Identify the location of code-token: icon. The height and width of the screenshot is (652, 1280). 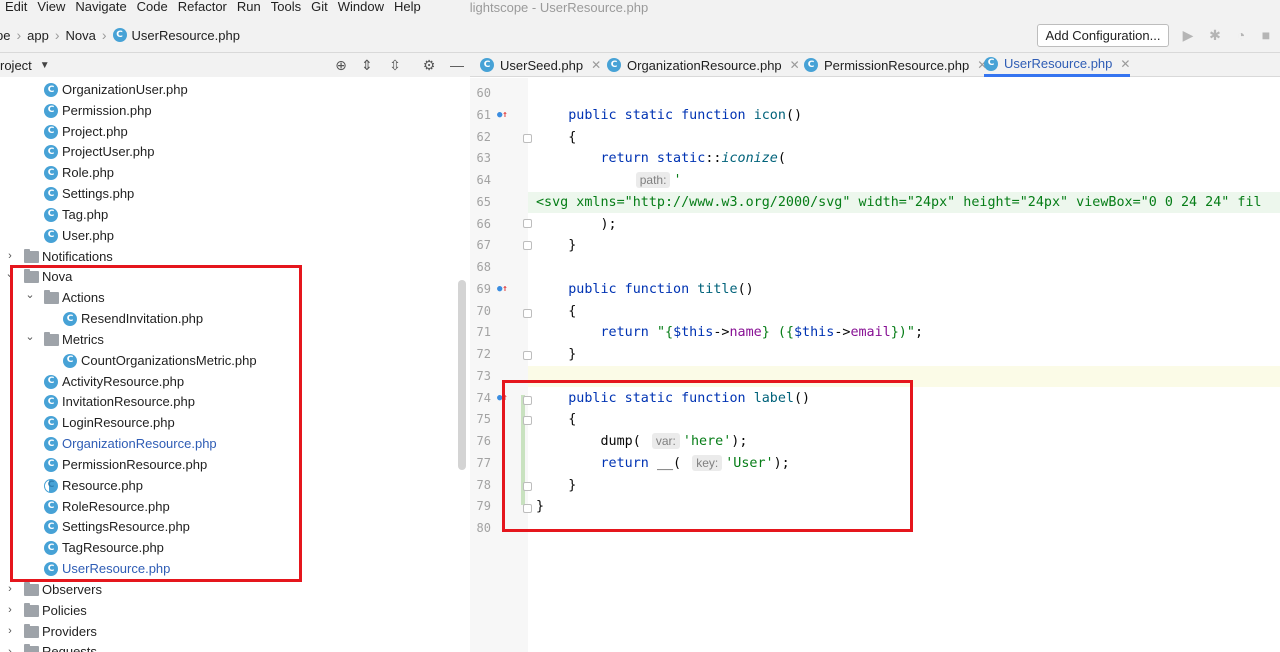
(769, 115).